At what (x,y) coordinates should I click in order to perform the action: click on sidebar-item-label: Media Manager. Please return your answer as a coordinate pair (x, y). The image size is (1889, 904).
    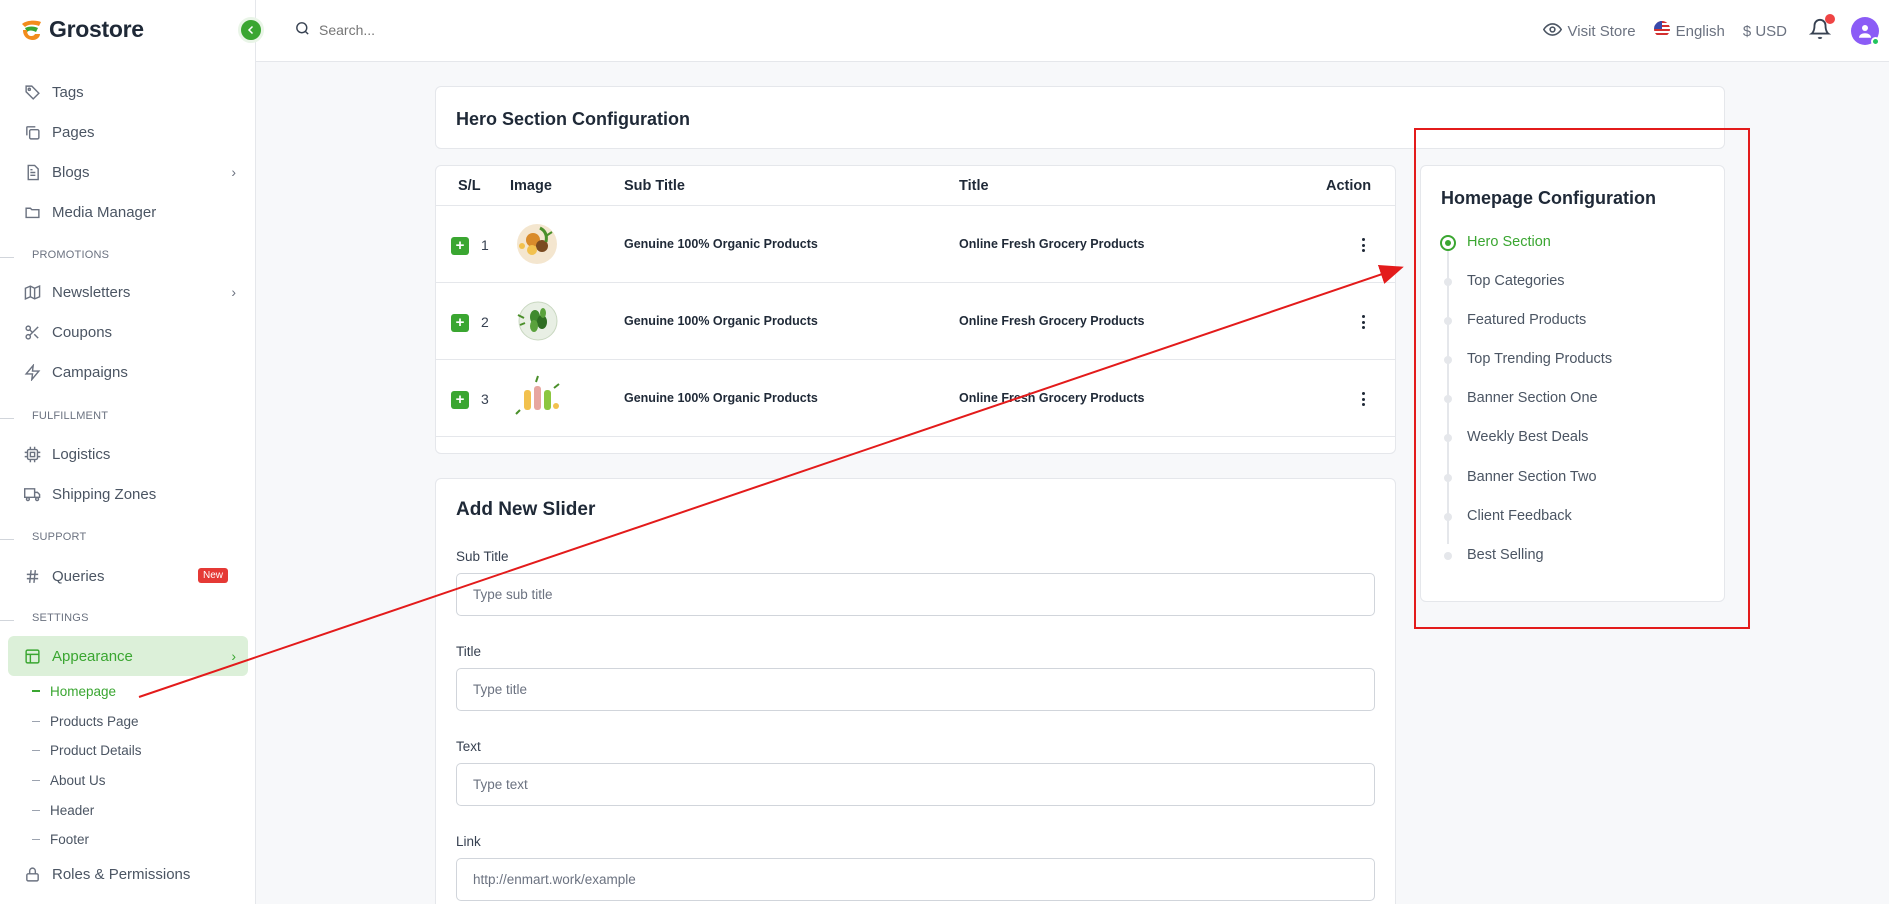
    Looking at the image, I should click on (104, 212).